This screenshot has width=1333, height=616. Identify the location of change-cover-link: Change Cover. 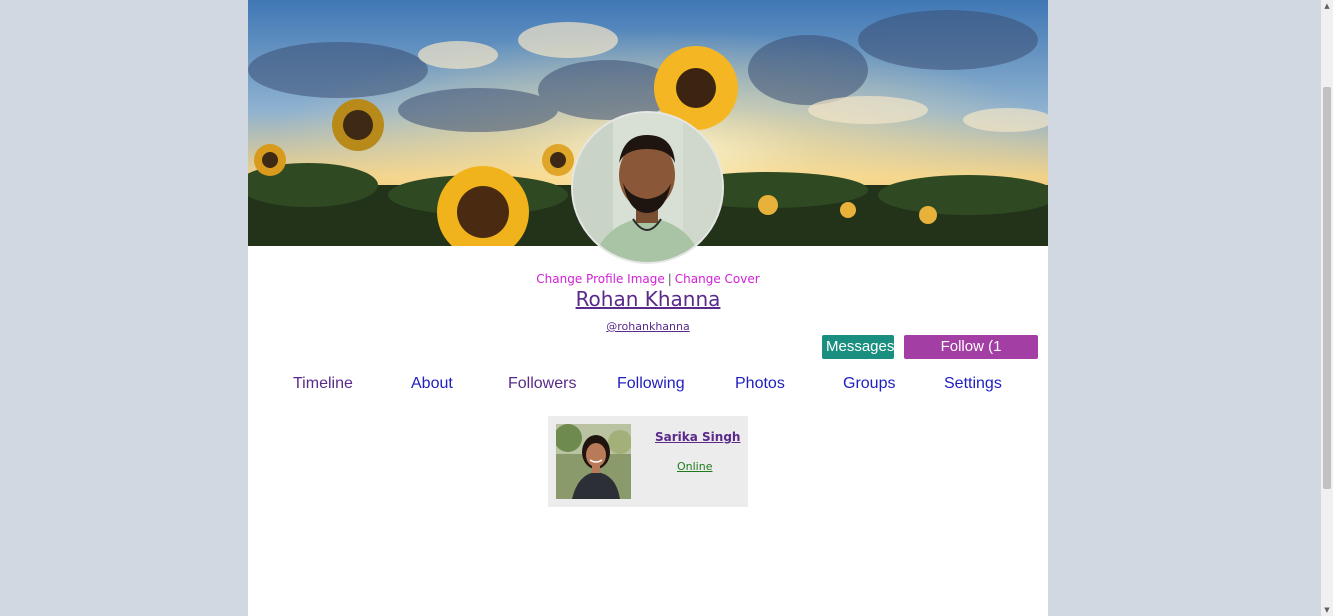
(717, 279).